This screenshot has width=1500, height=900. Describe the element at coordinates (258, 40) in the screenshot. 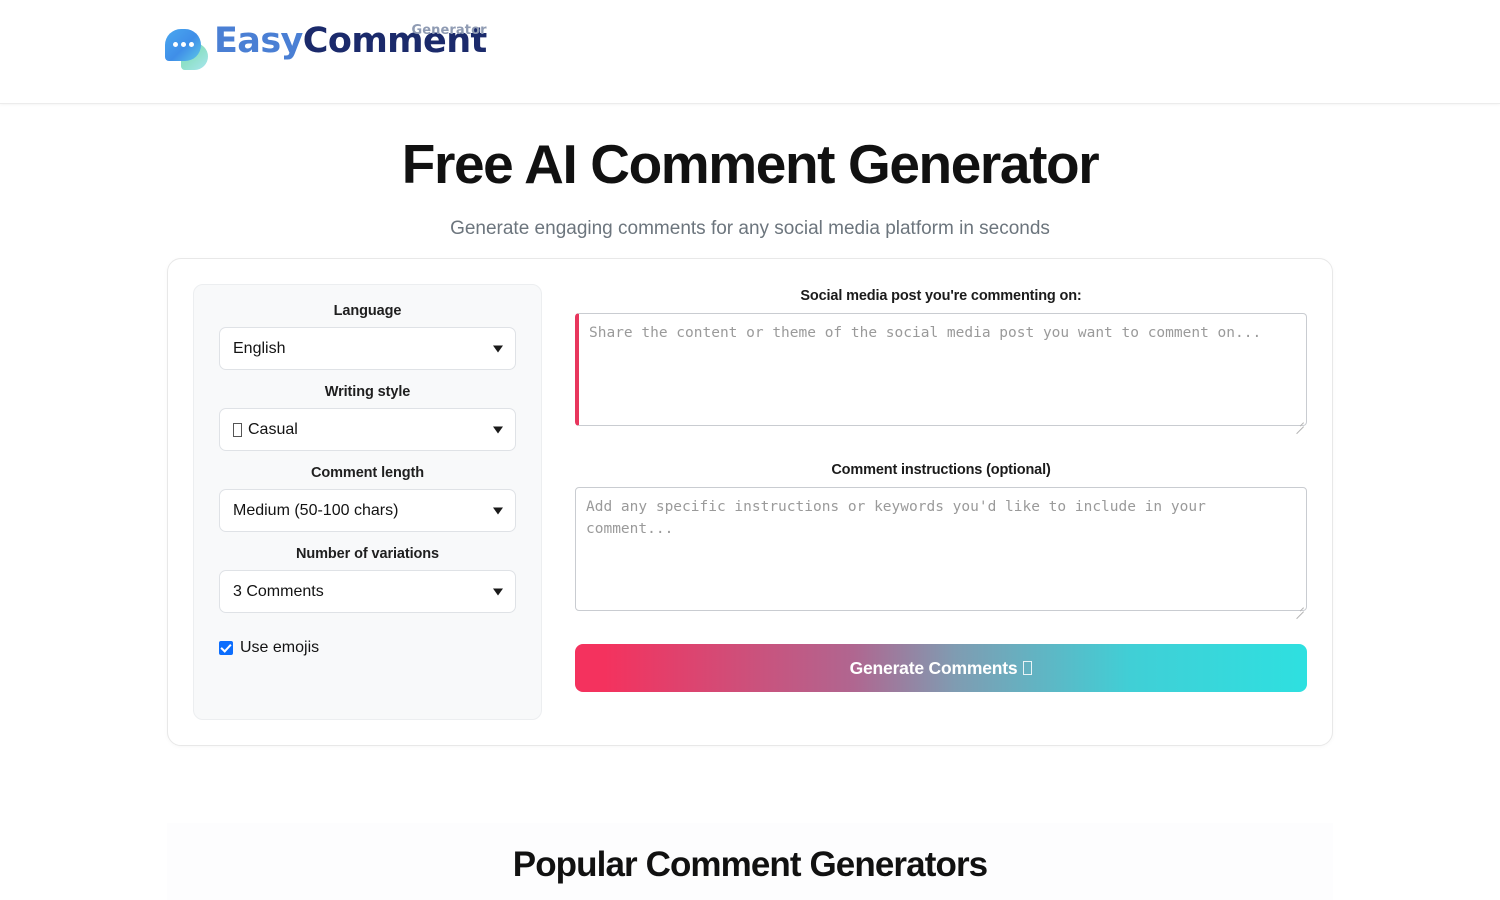

I see `logo-word-easy: Easy` at that location.